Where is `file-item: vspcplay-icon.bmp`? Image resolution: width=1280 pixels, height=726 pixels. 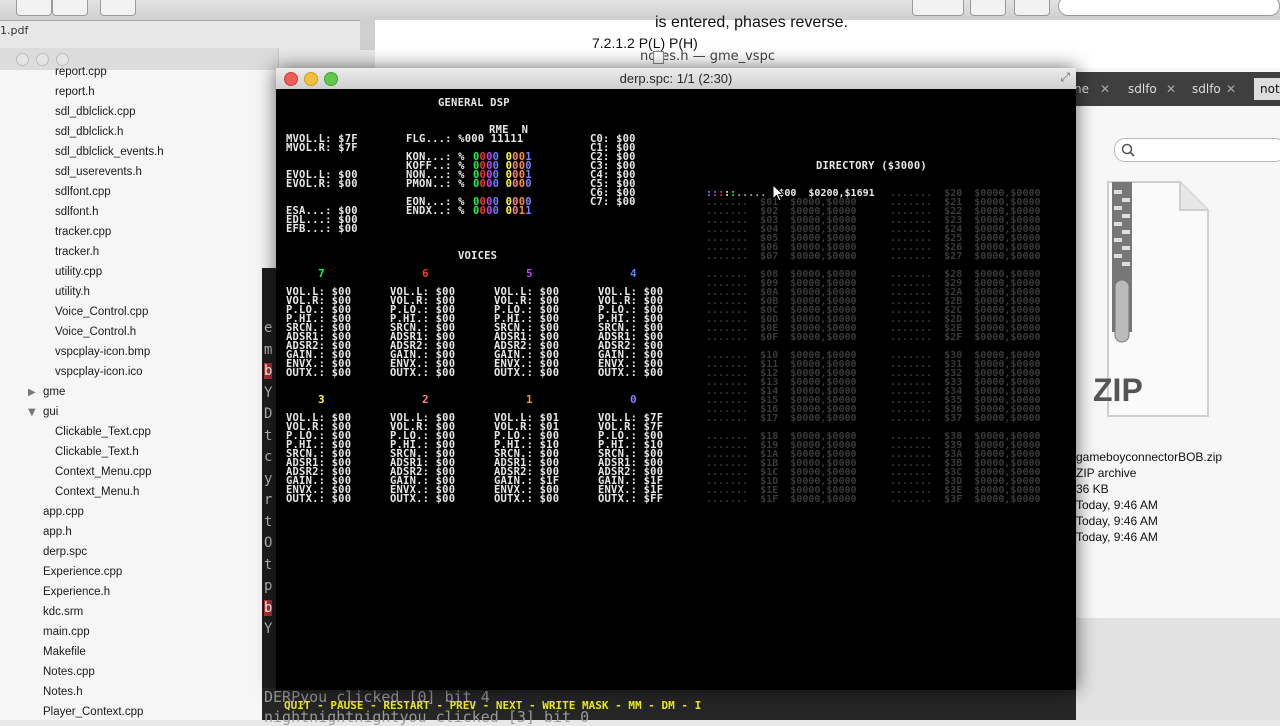 file-item: vspcplay-icon.bmp is located at coordinates (102, 352).